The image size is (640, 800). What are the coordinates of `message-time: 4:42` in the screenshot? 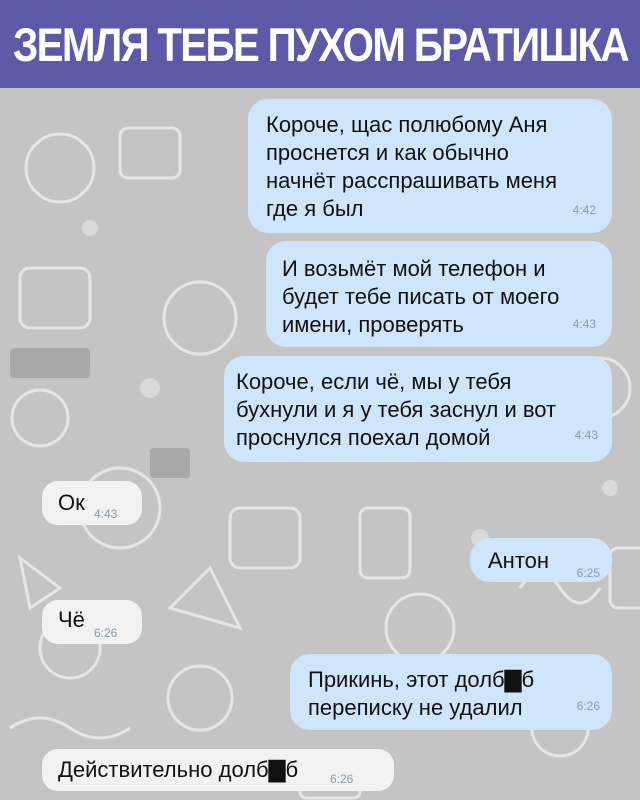 It's located at (584, 210).